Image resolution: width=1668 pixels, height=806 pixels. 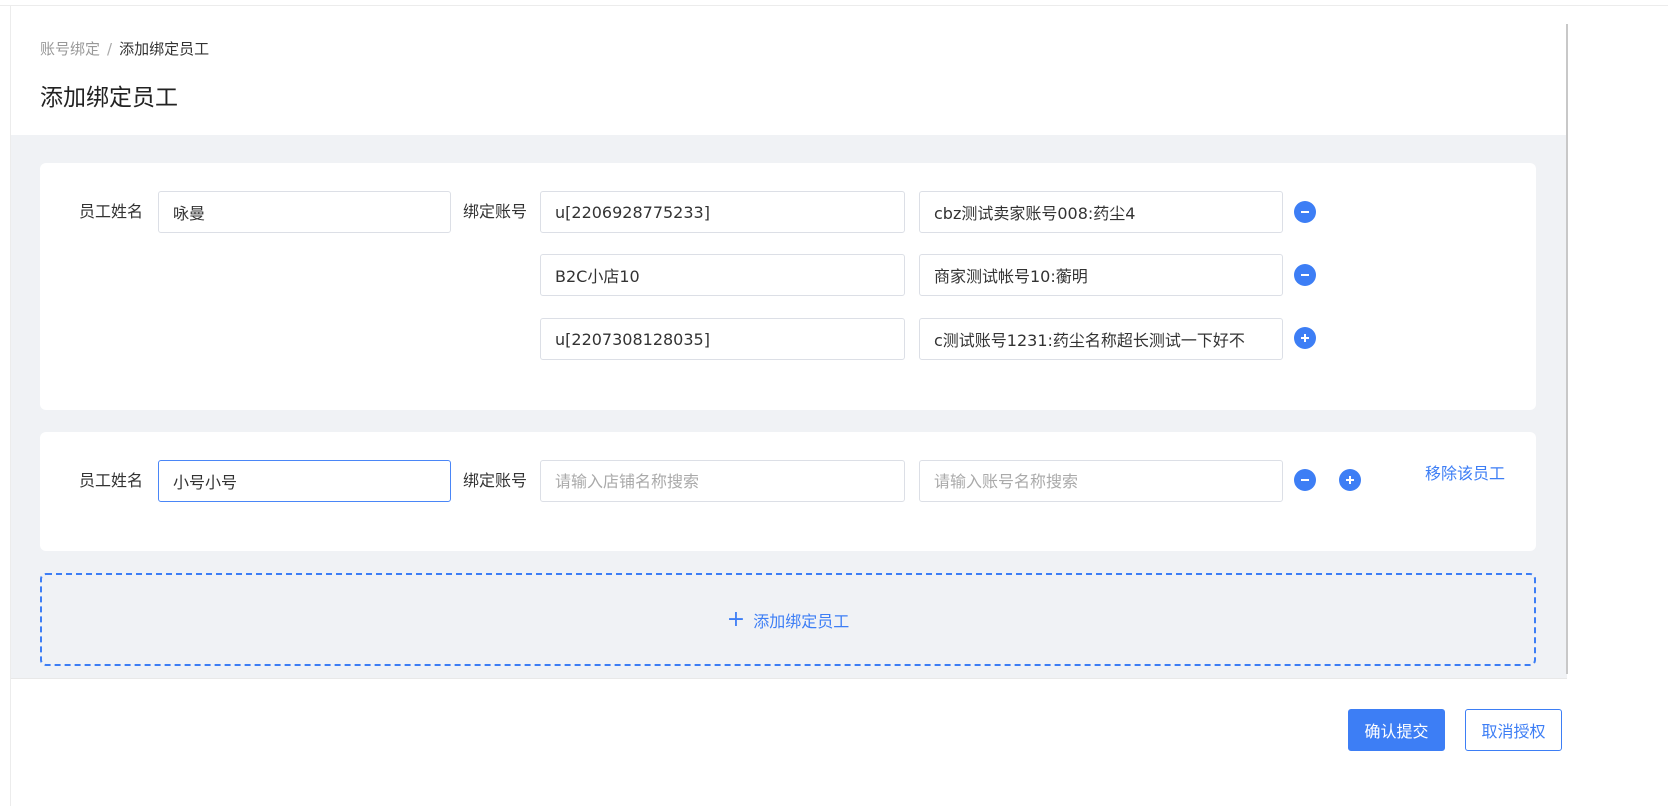 What do you see at coordinates (70, 48) in the screenshot?
I see `breadcrumb-parent-link: 账号绑定` at bounding box center [70, 48].